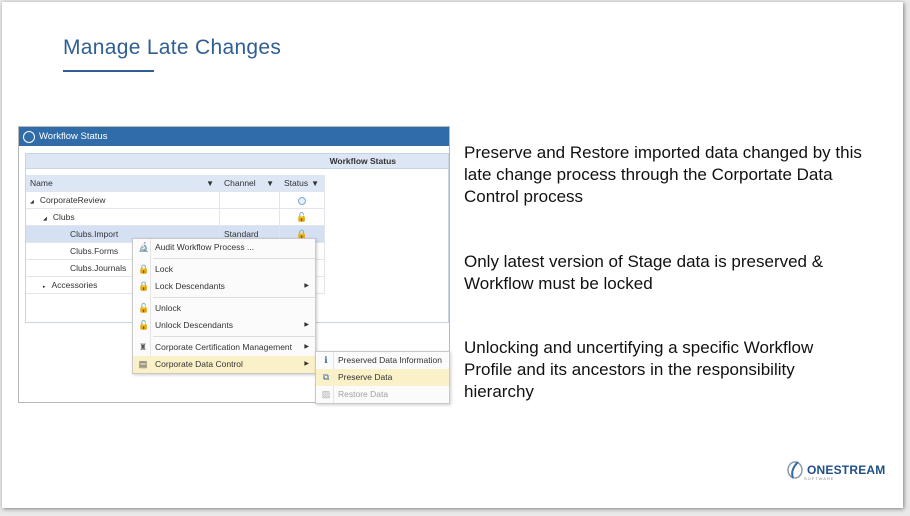 The width and height of the screenshot is (910, 516). What do you see at coordinates (29, 136) in the screenshot?
I see `onestream-logo-icon` at bounding box center [29, 136].